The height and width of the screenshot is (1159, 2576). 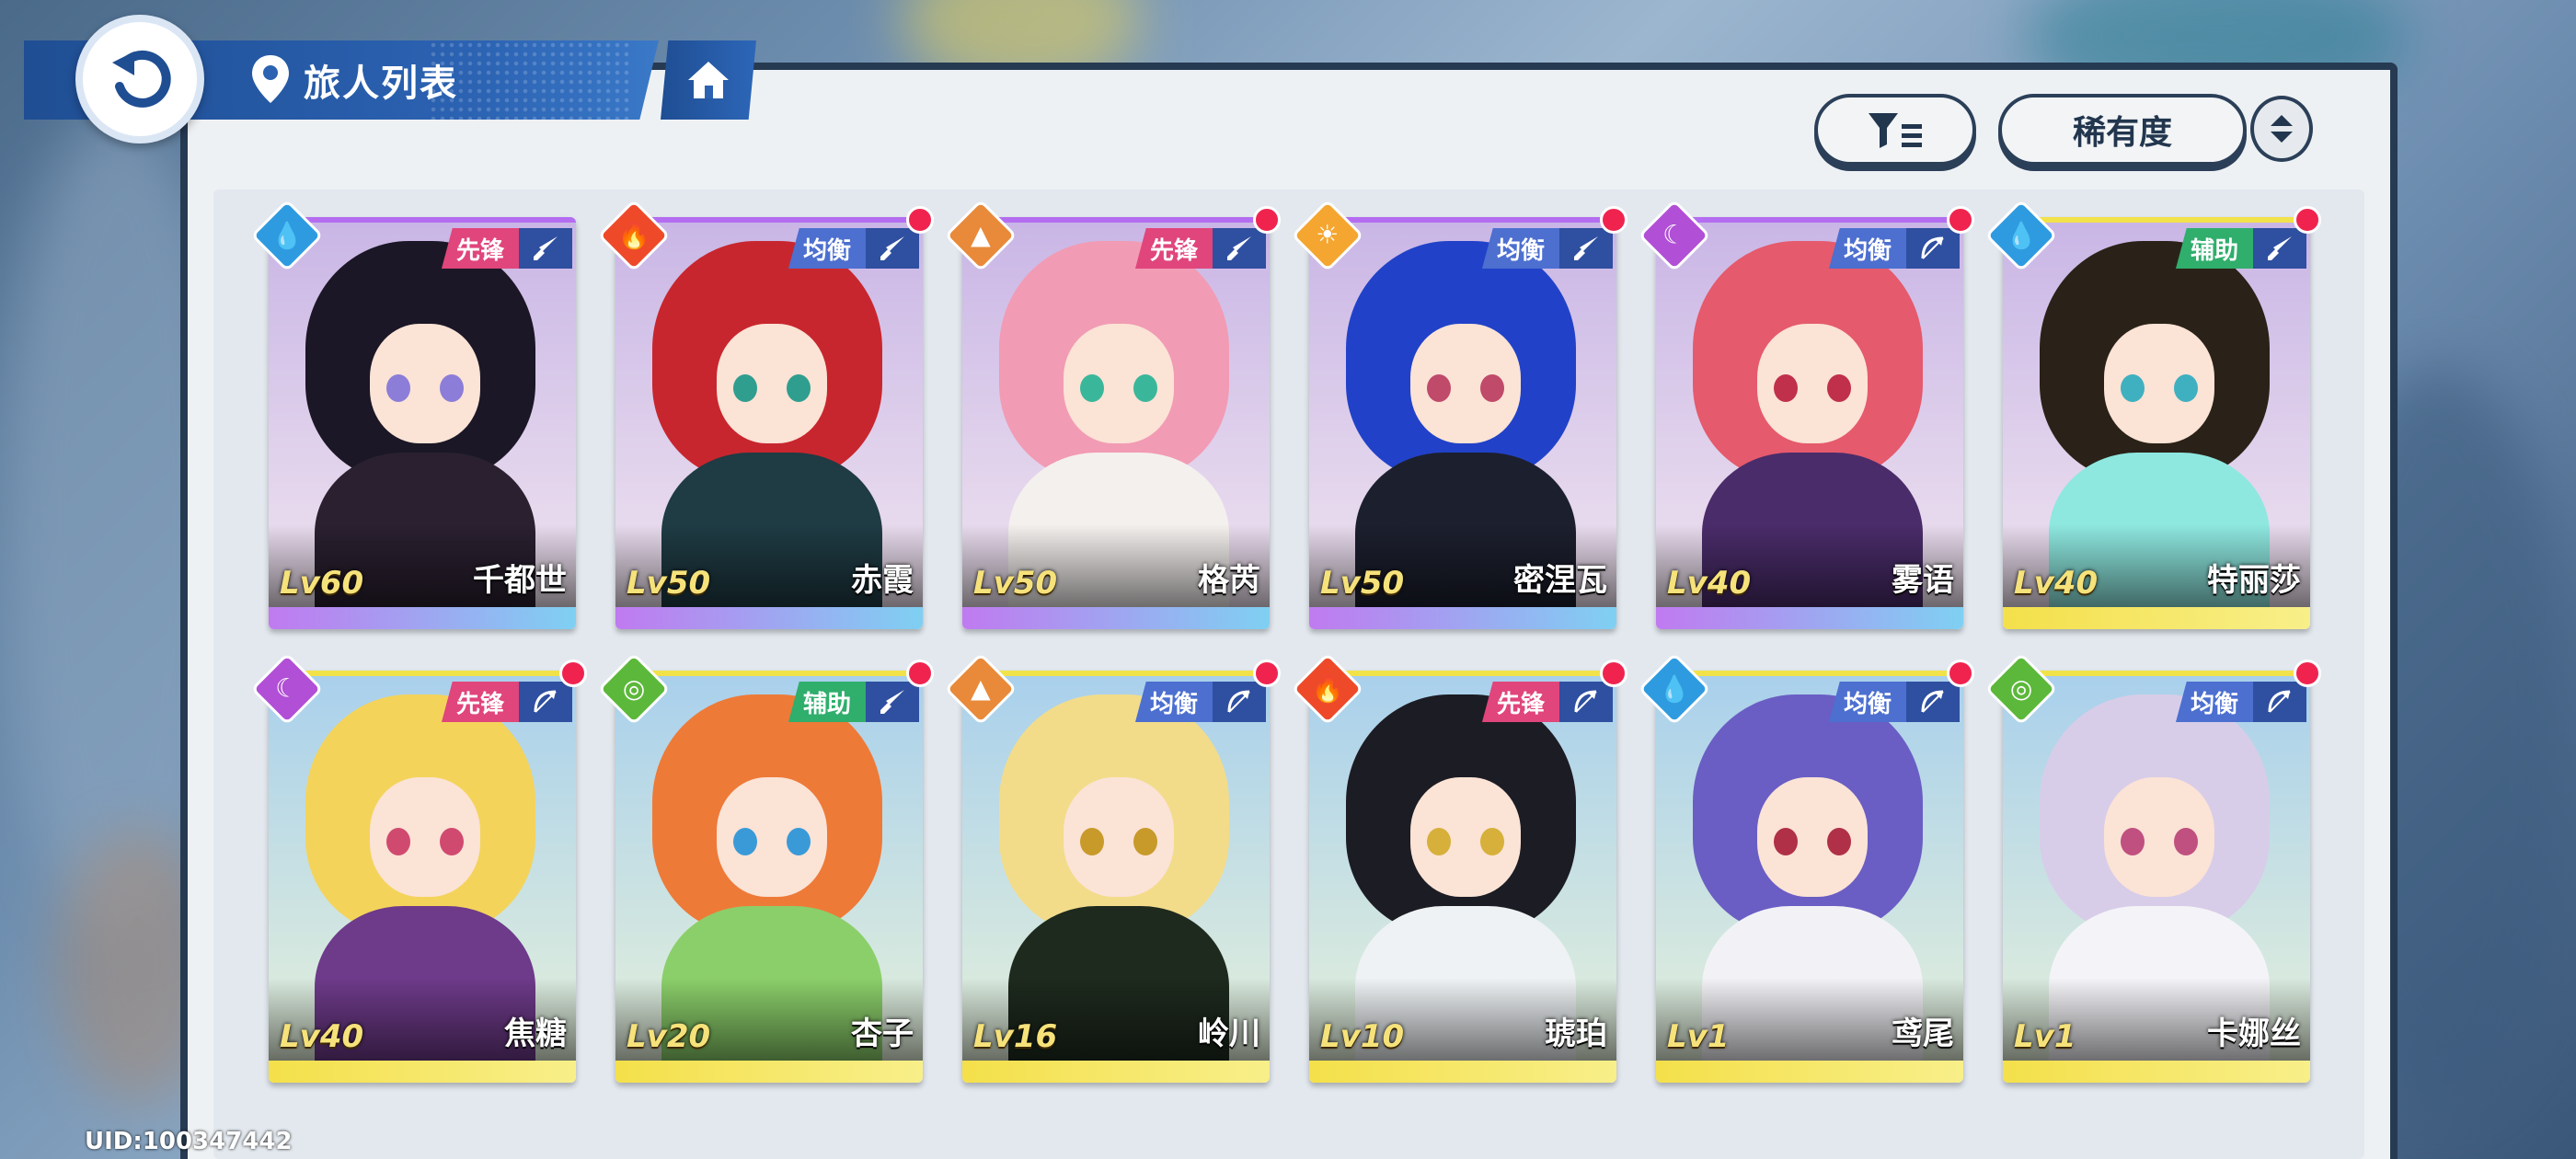 I want to click on card-frame: Lv1 卡娜丝 均衡, so click(x=2156, y=877).